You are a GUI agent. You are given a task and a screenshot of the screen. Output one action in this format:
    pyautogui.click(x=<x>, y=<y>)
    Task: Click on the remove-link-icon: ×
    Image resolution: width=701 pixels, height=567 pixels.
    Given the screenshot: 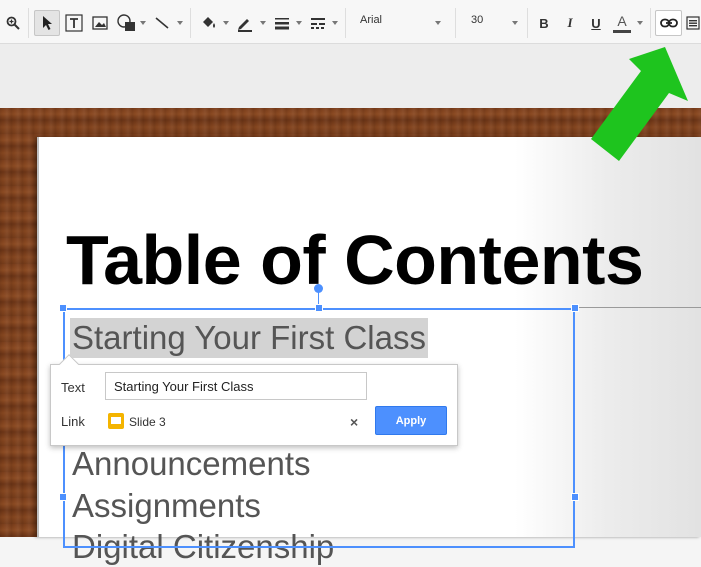 What is the action you would take?
    pyautogui.click(x=354, y=422)
    